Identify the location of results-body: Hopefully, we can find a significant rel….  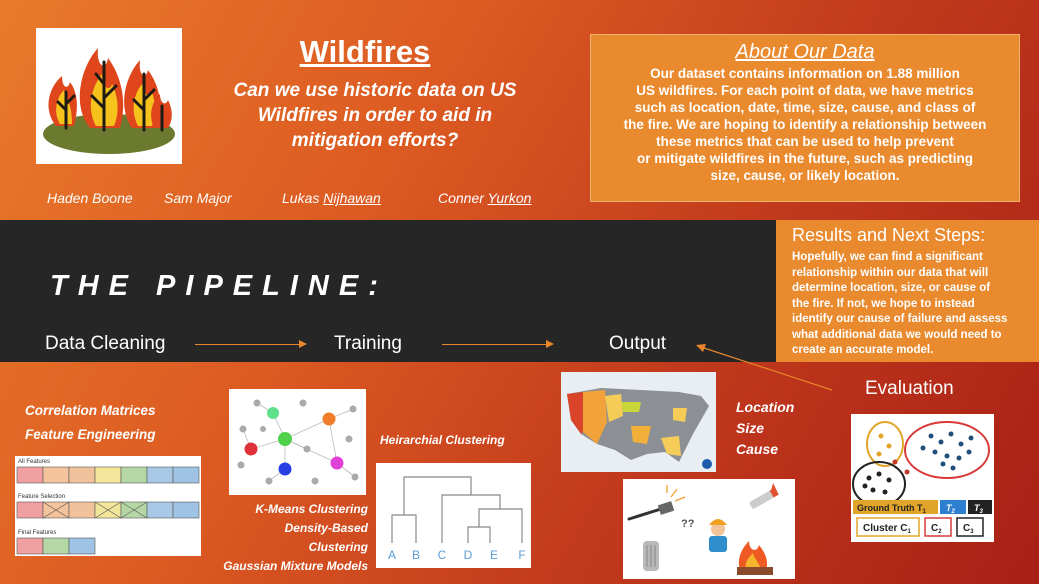
(910, 304).